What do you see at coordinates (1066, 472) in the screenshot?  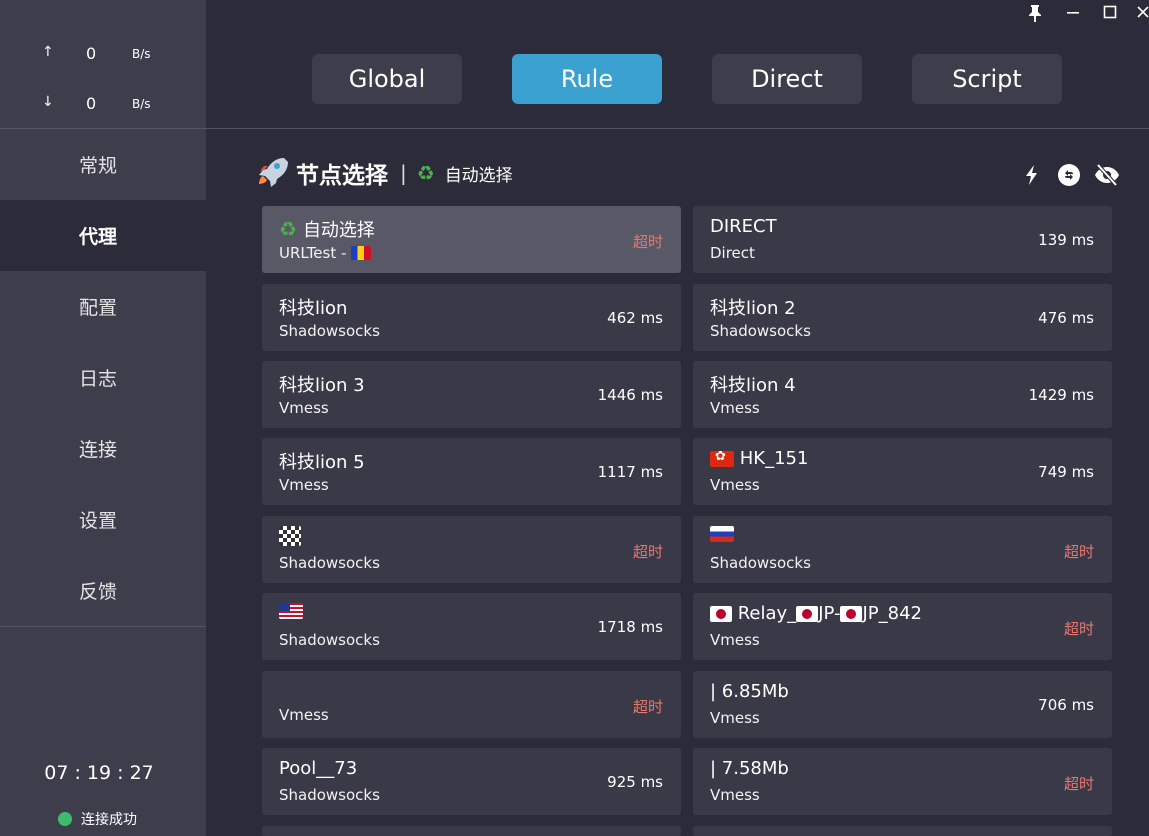 I see `proxy-delay: 749 ms` at bounding box center [1066, 472].